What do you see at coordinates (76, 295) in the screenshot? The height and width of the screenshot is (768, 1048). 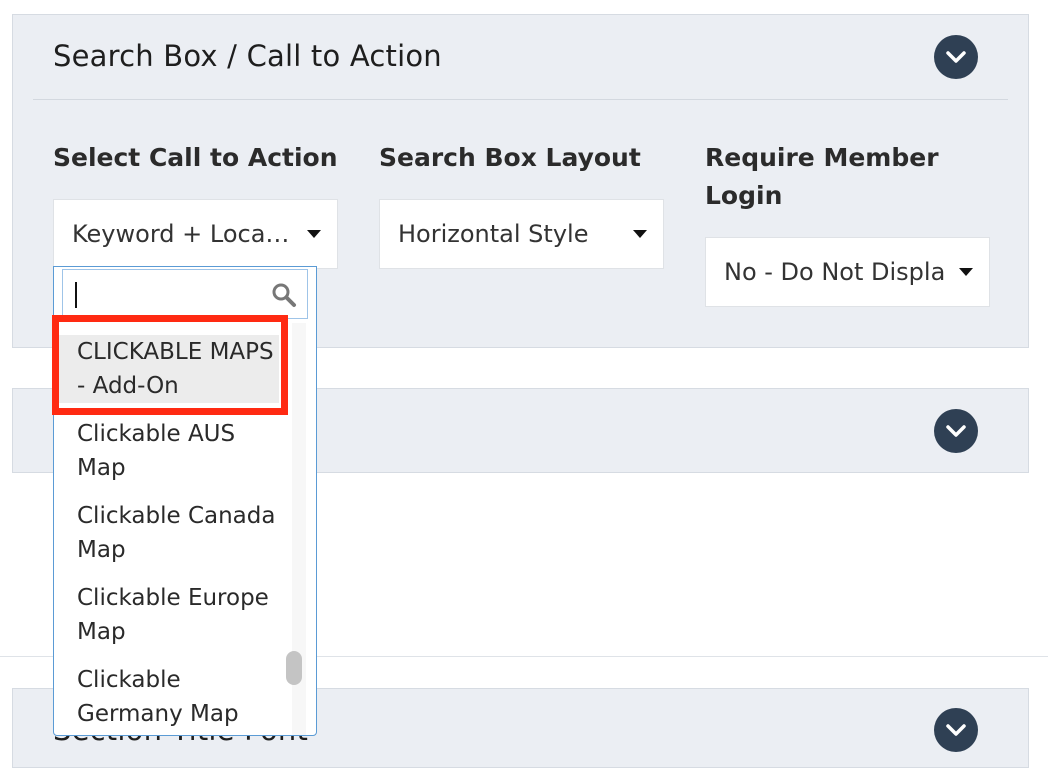 I see `text-cursor` at bounding box center [76, 295].